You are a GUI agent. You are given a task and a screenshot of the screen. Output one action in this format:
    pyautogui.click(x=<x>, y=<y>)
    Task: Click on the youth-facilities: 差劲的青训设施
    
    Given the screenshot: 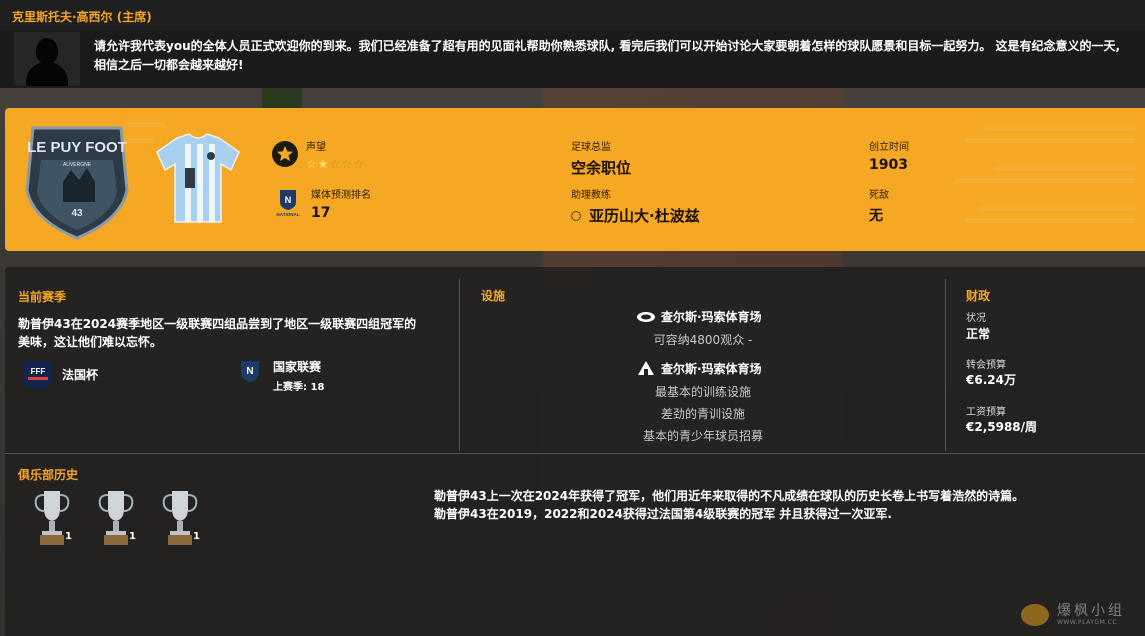 What is the action you would take?
    pyautogui.click(x=702, y=414)
    